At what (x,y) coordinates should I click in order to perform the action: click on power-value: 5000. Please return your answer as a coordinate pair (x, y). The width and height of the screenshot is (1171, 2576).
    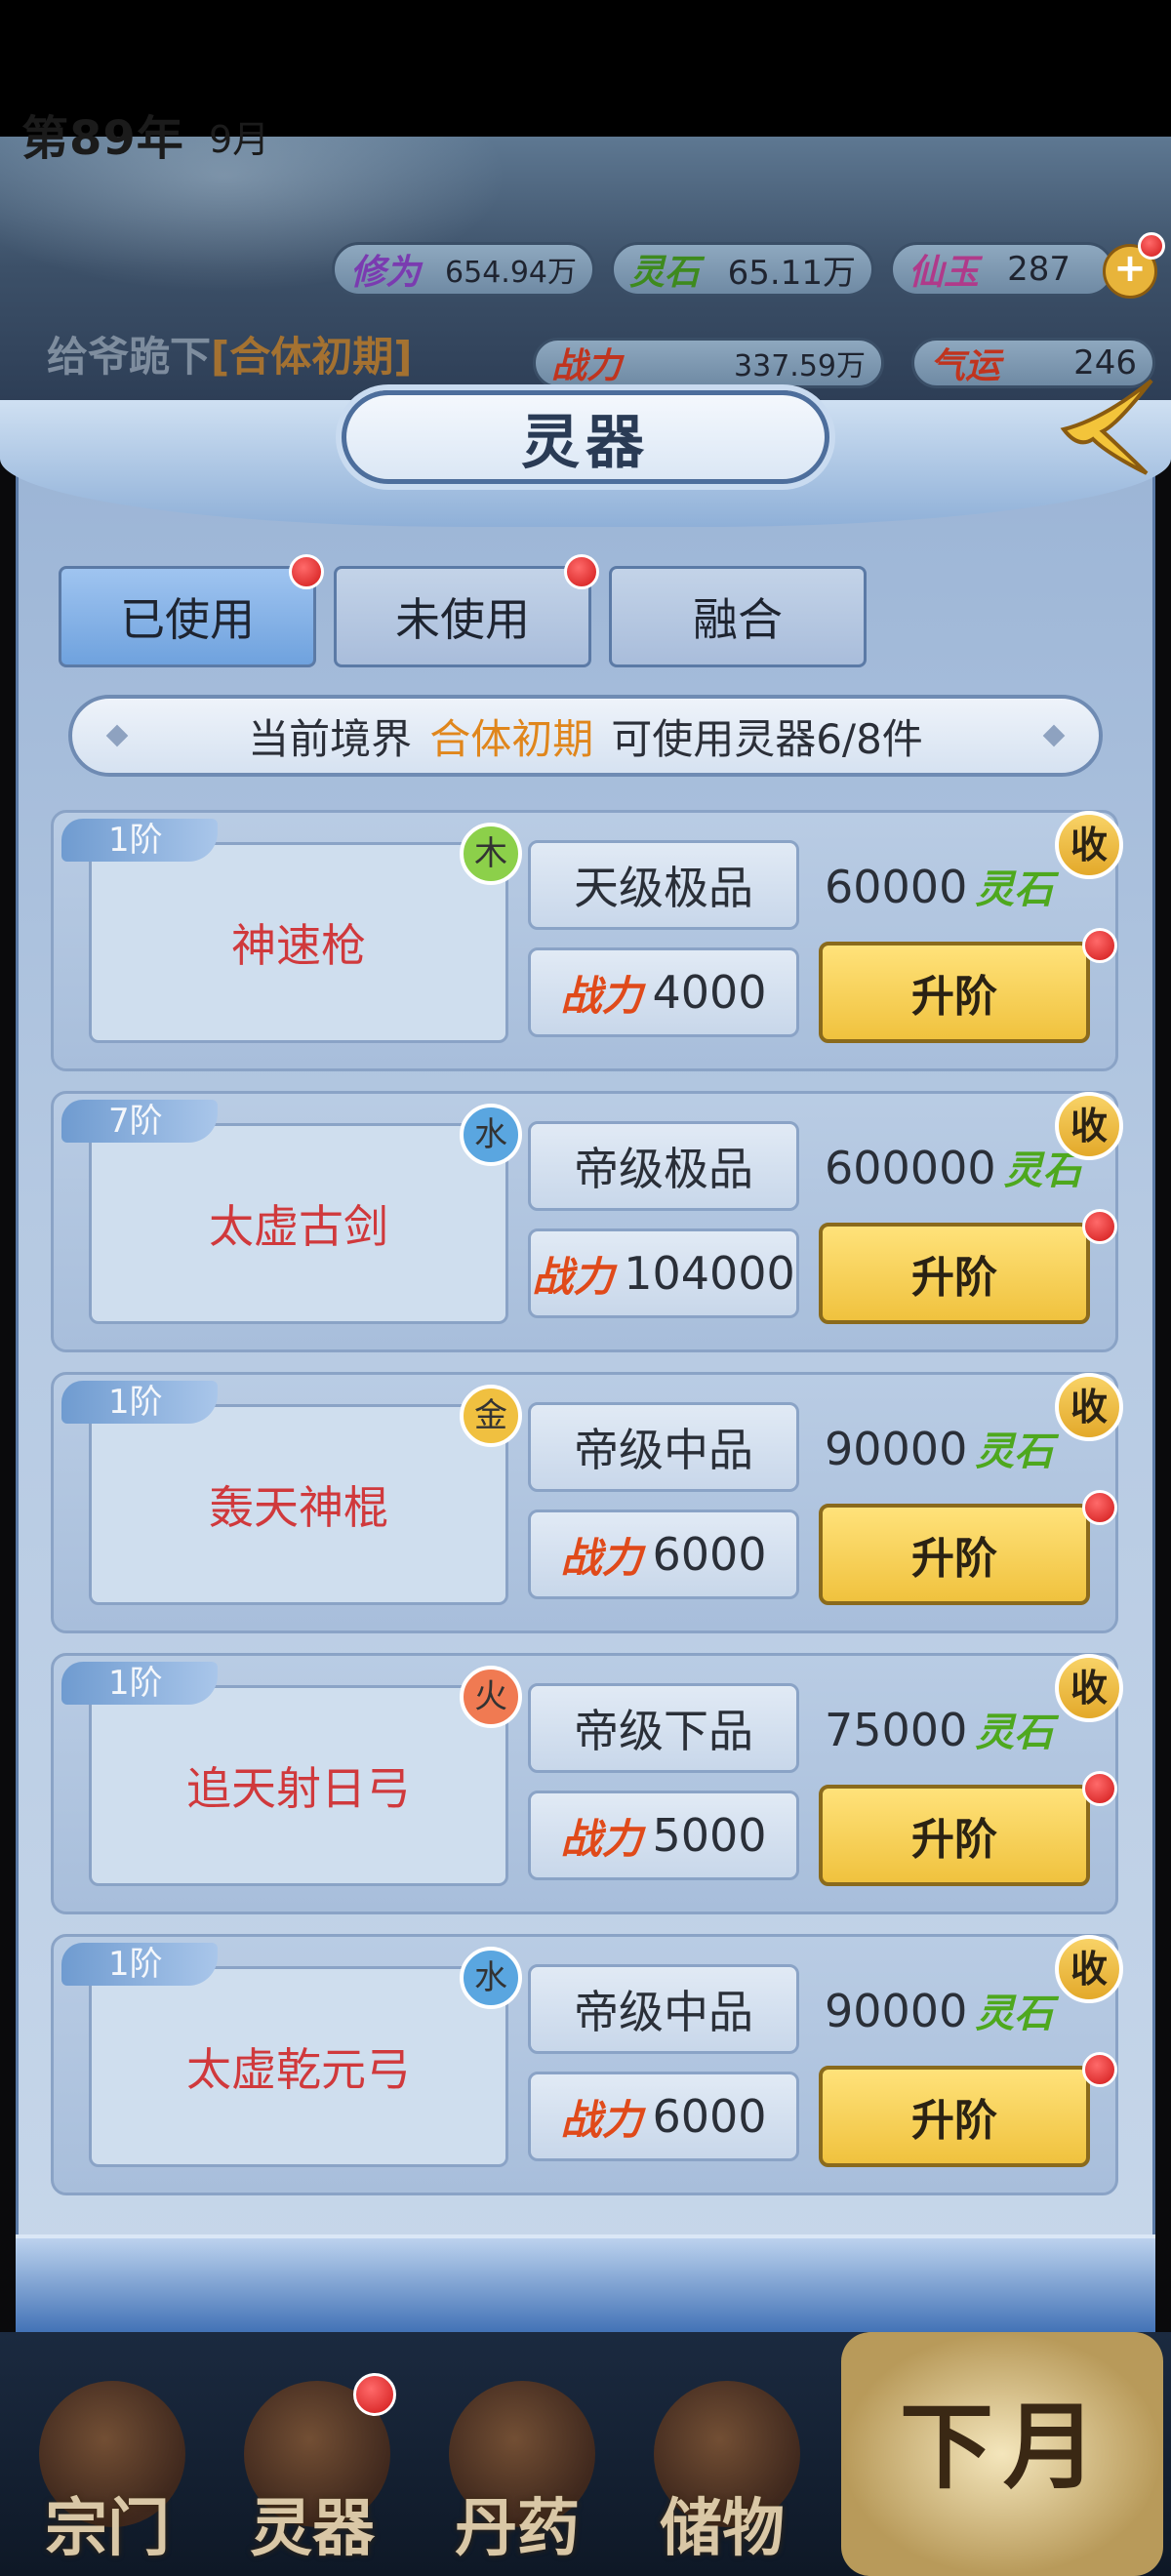
    Looking at the image, I should click on (709, 1835).